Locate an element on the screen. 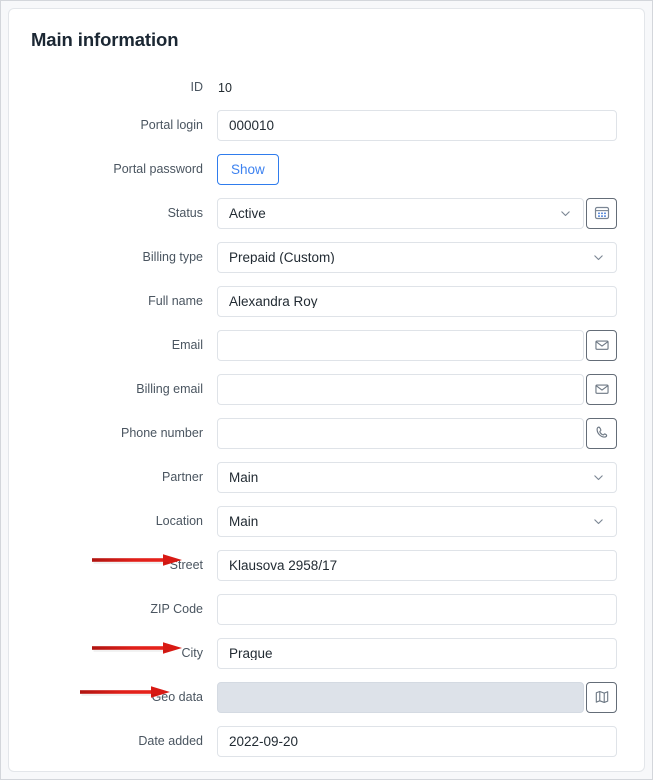  geo-data-value is located at coordinates (400, 697).